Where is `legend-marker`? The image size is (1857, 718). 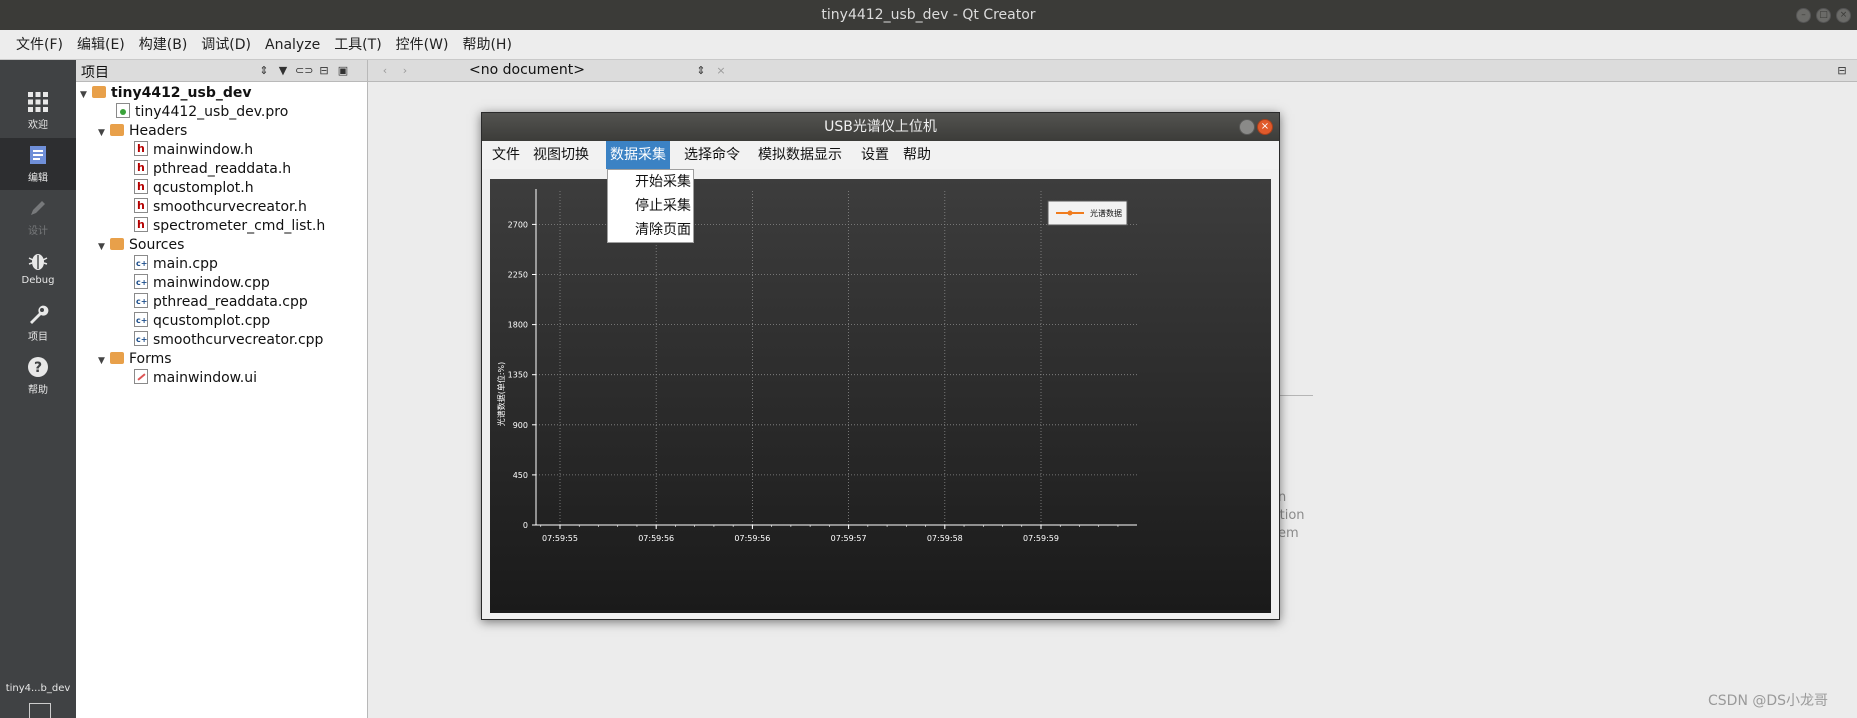
legend-marker is located at coordinates (1070, 213).